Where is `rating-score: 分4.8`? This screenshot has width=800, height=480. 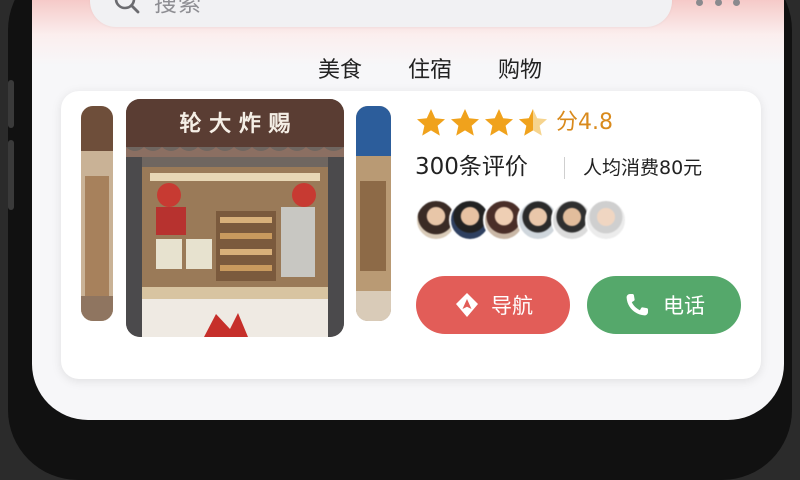
rating-score: 分4.8 is located at coordinates (584, 122).